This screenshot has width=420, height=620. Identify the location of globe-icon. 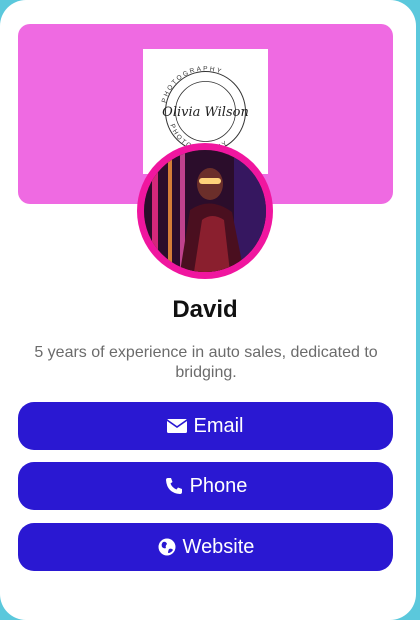
(167, 547).